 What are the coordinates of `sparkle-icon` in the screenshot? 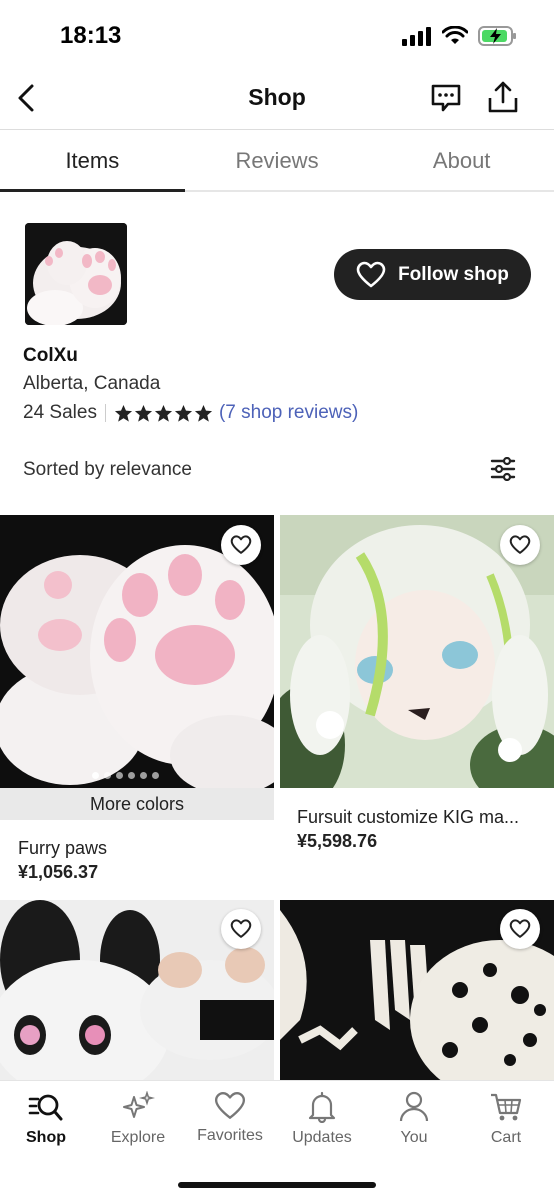 It's located at (139, 1104).